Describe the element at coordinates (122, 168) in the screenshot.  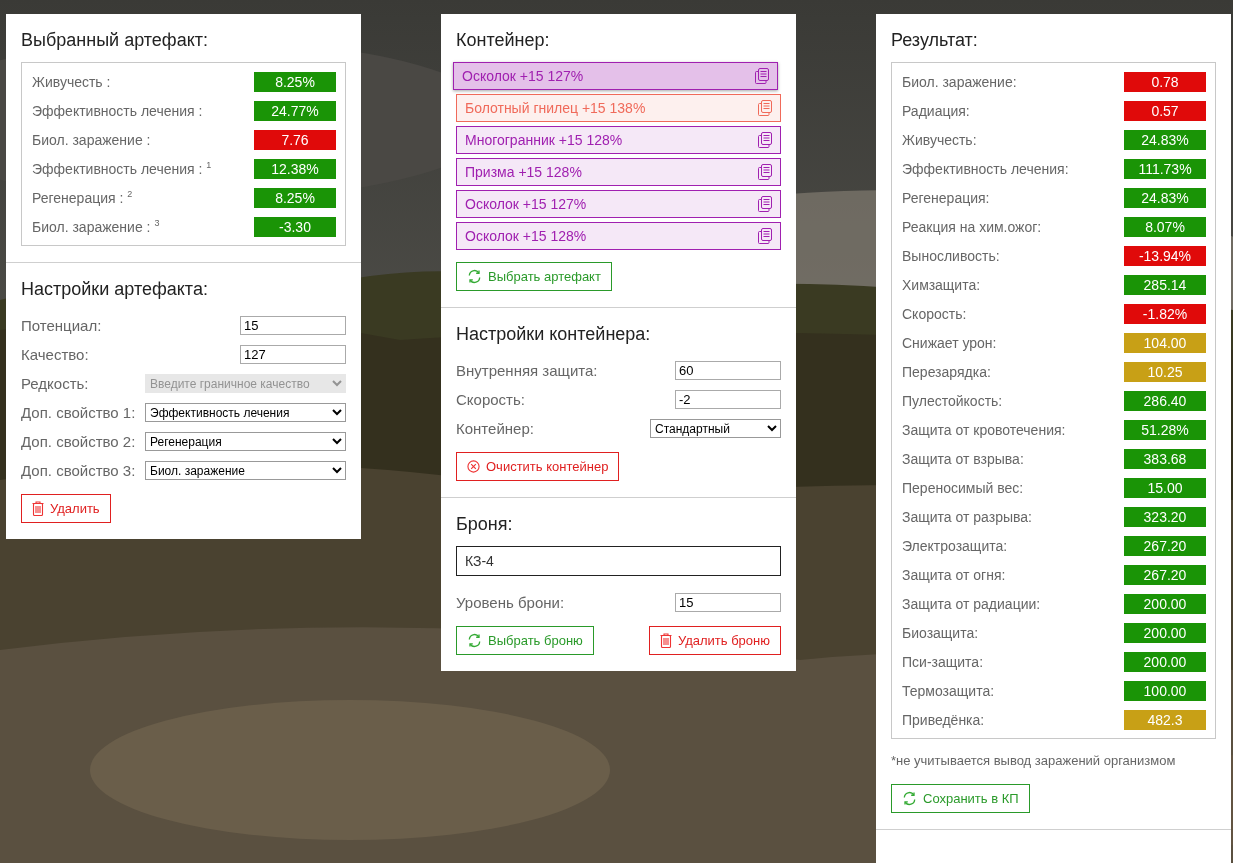
I see `stat-label: Эффективность лечения : $^{1}$` at that location.